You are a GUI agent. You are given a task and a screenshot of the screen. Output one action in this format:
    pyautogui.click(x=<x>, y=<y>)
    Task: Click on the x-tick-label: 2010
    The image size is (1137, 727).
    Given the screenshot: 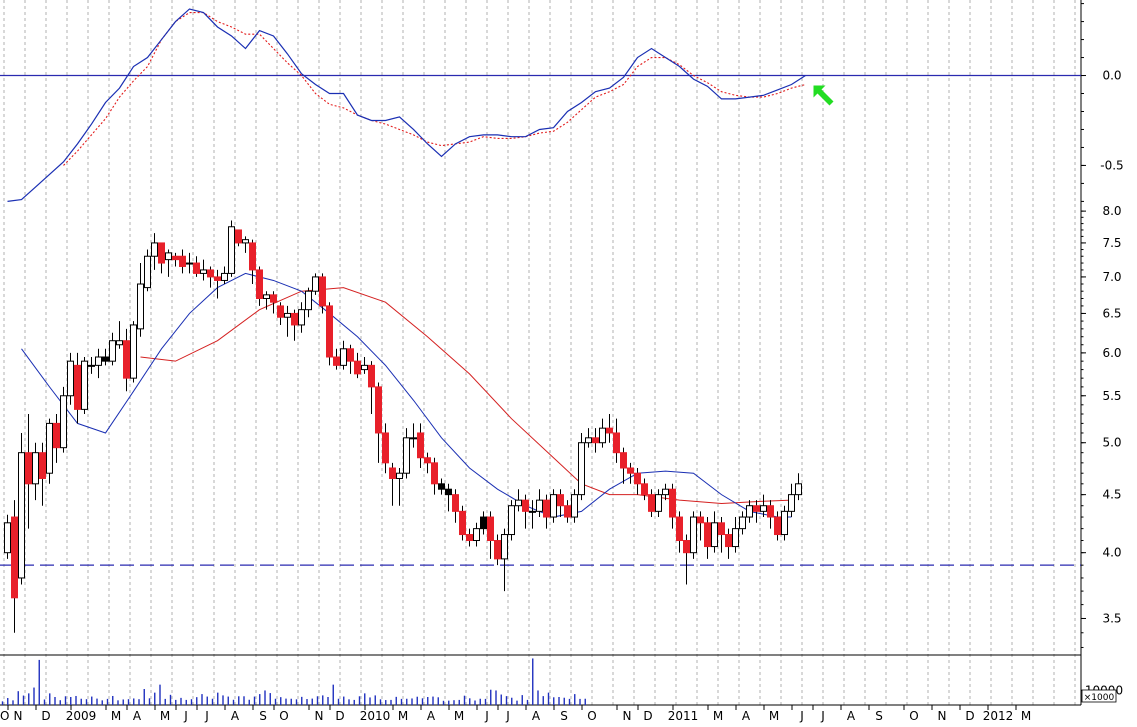 What is the action you would take?
    pyautogui.click(x=375, y=716)
    